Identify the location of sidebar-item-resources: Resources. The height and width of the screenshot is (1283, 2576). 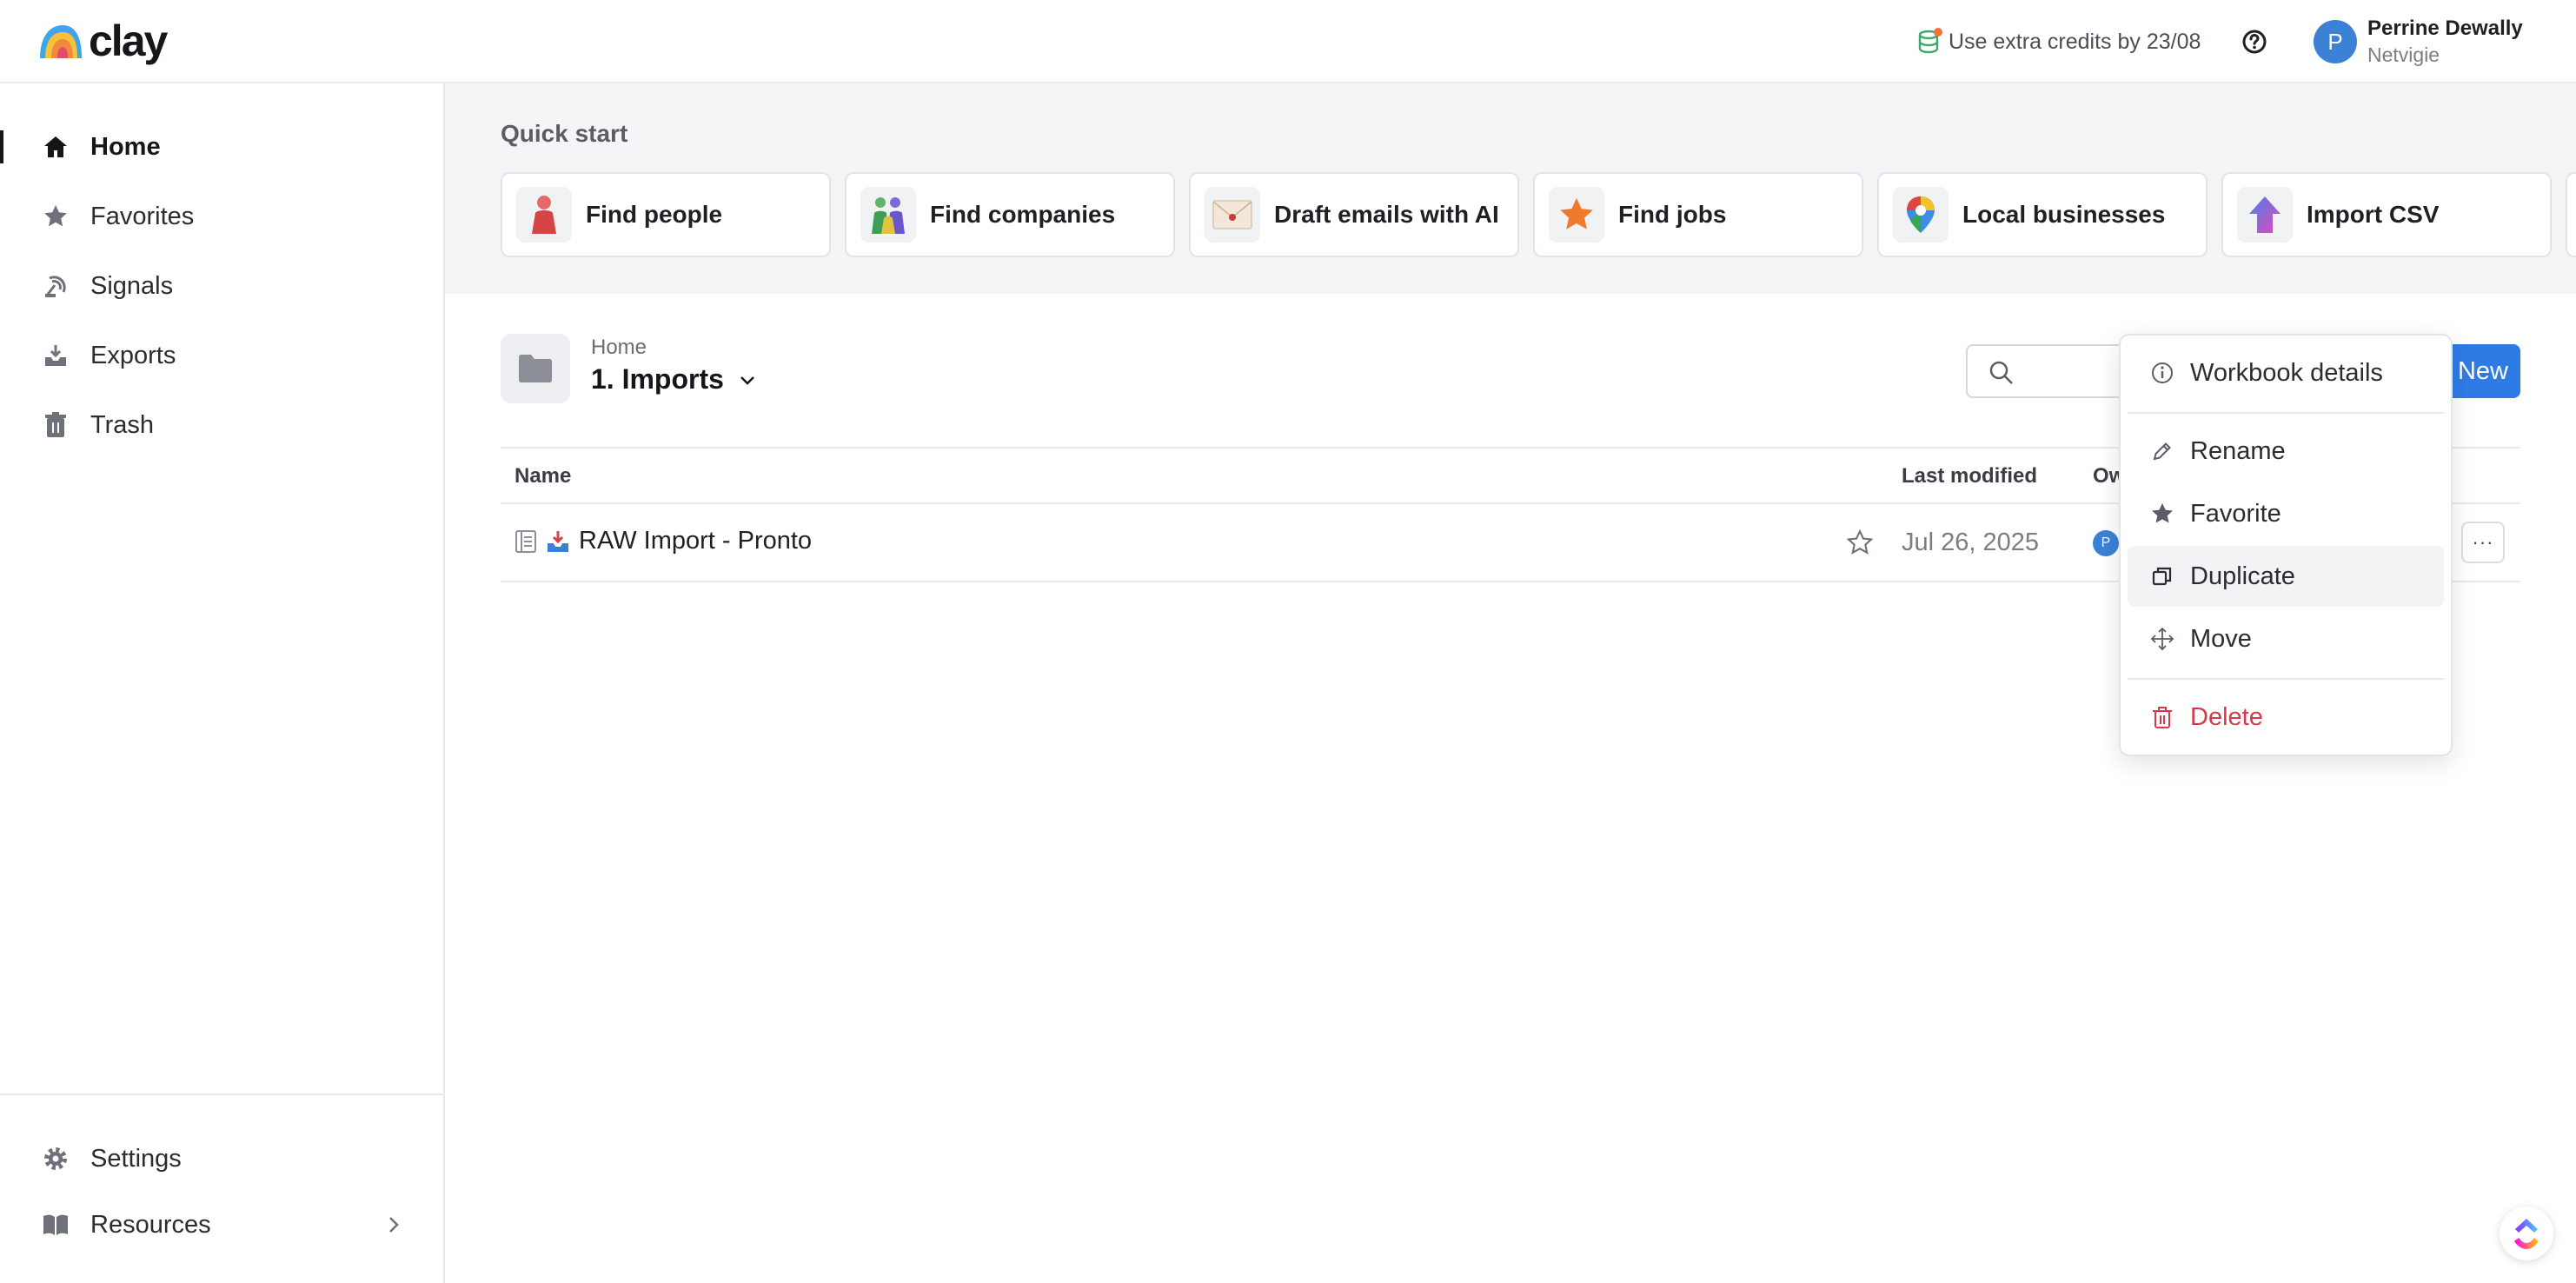
(221, 1224).